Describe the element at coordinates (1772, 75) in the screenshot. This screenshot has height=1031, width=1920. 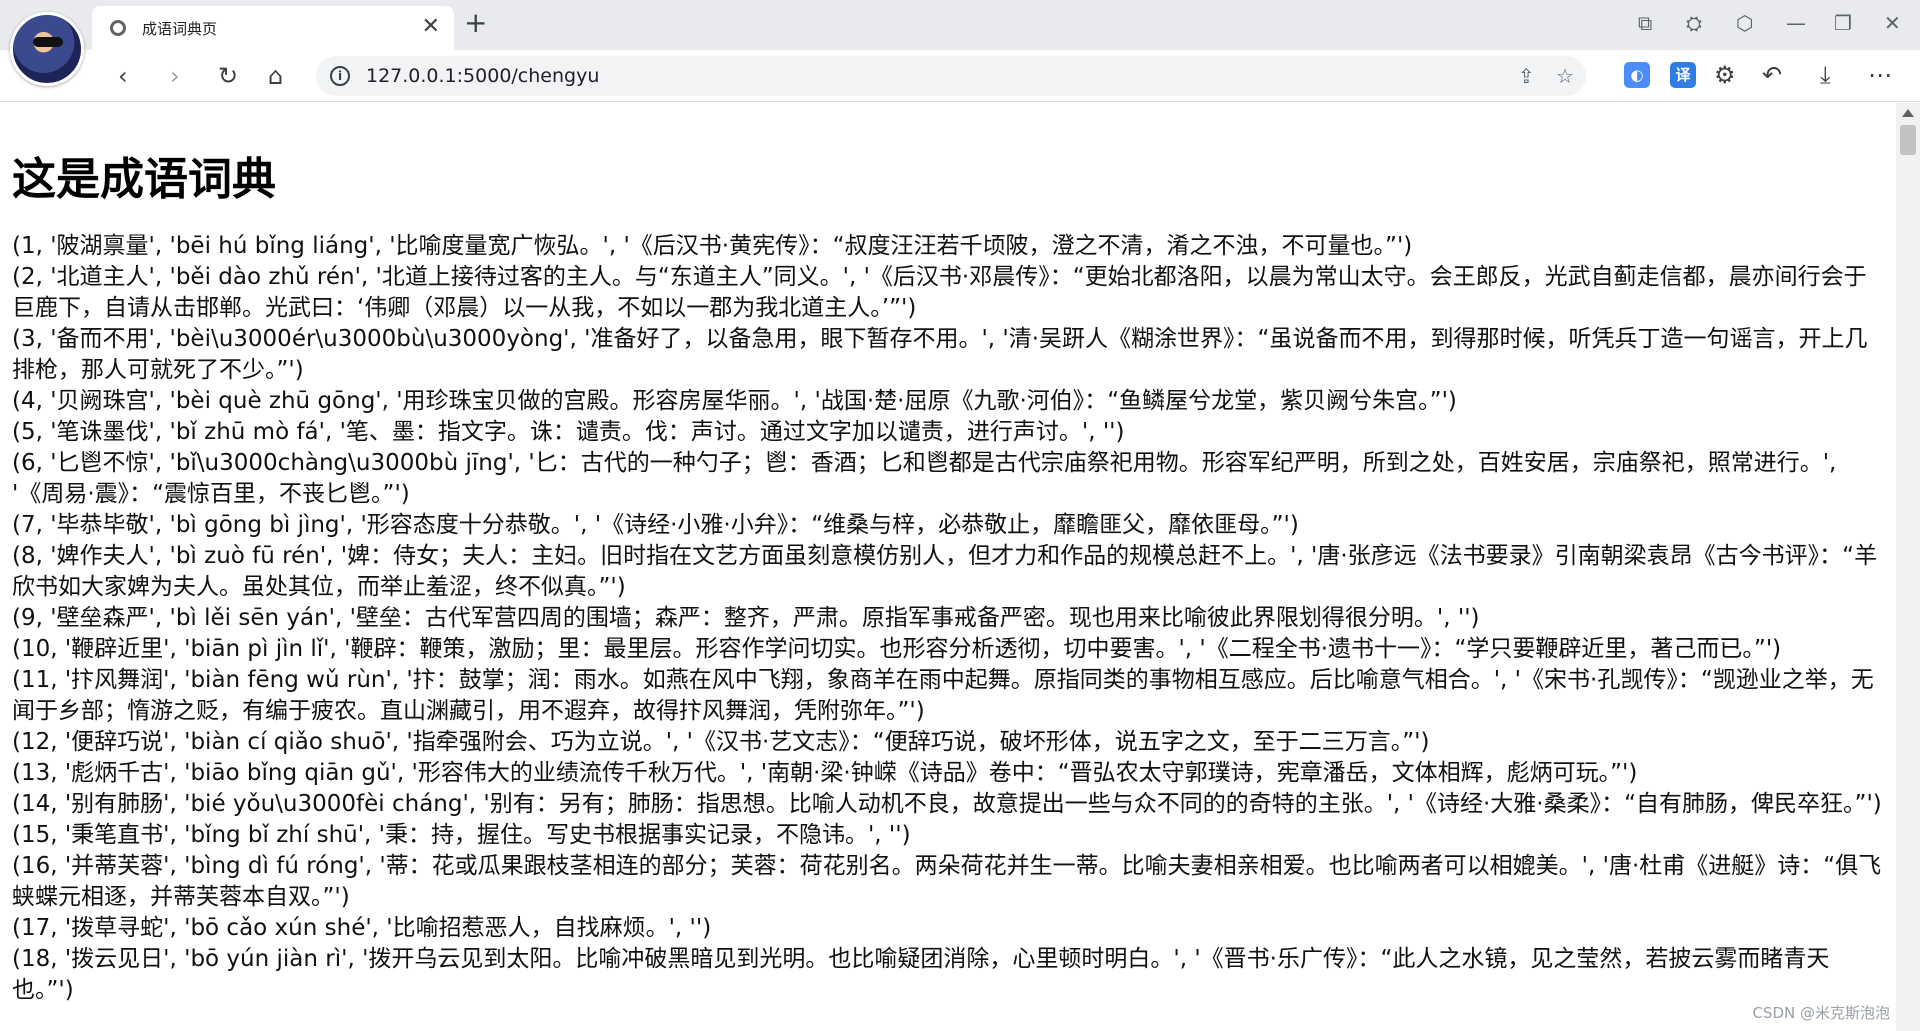
I see `undo-icon: ↶` at that location.